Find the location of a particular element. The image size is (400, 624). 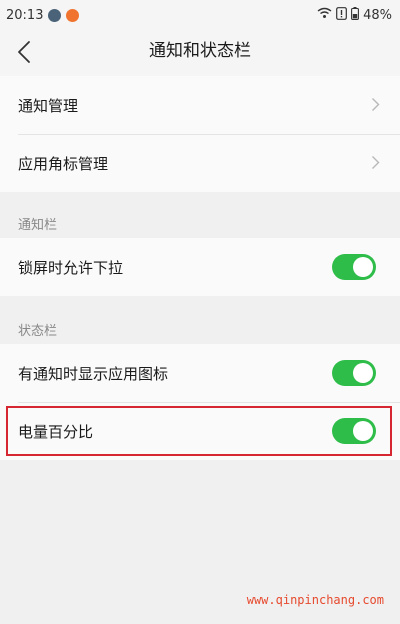

app-badge-management-row: 应用角标管理 is located at coordinates (200, 163).